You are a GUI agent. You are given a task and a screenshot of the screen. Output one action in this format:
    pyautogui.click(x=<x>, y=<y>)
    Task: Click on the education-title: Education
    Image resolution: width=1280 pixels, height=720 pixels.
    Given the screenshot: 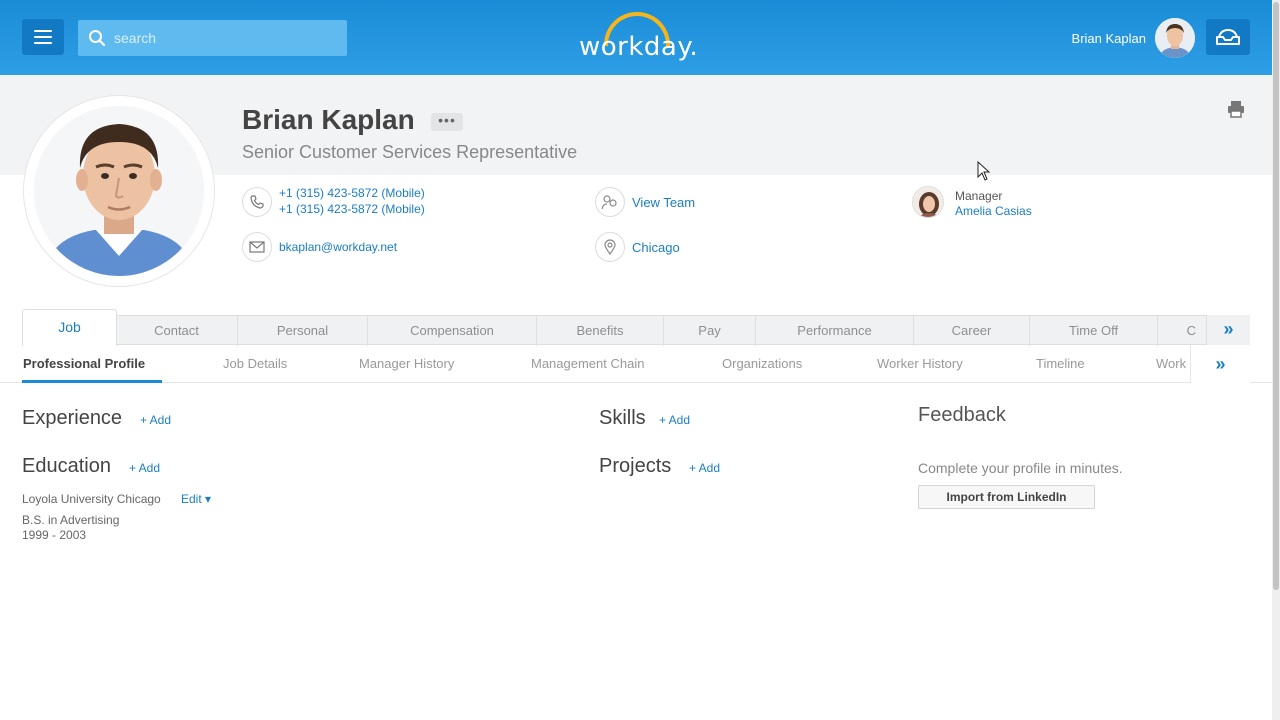 What is the action you would take?
    pyautogui.click(x=66, y=466)
    